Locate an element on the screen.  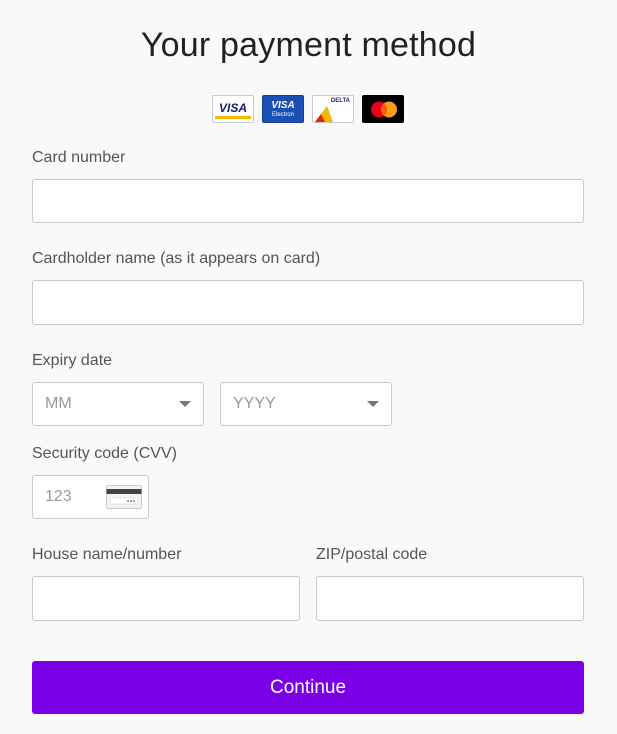
cvv-input: 123 is located at coordinates (90, 497).